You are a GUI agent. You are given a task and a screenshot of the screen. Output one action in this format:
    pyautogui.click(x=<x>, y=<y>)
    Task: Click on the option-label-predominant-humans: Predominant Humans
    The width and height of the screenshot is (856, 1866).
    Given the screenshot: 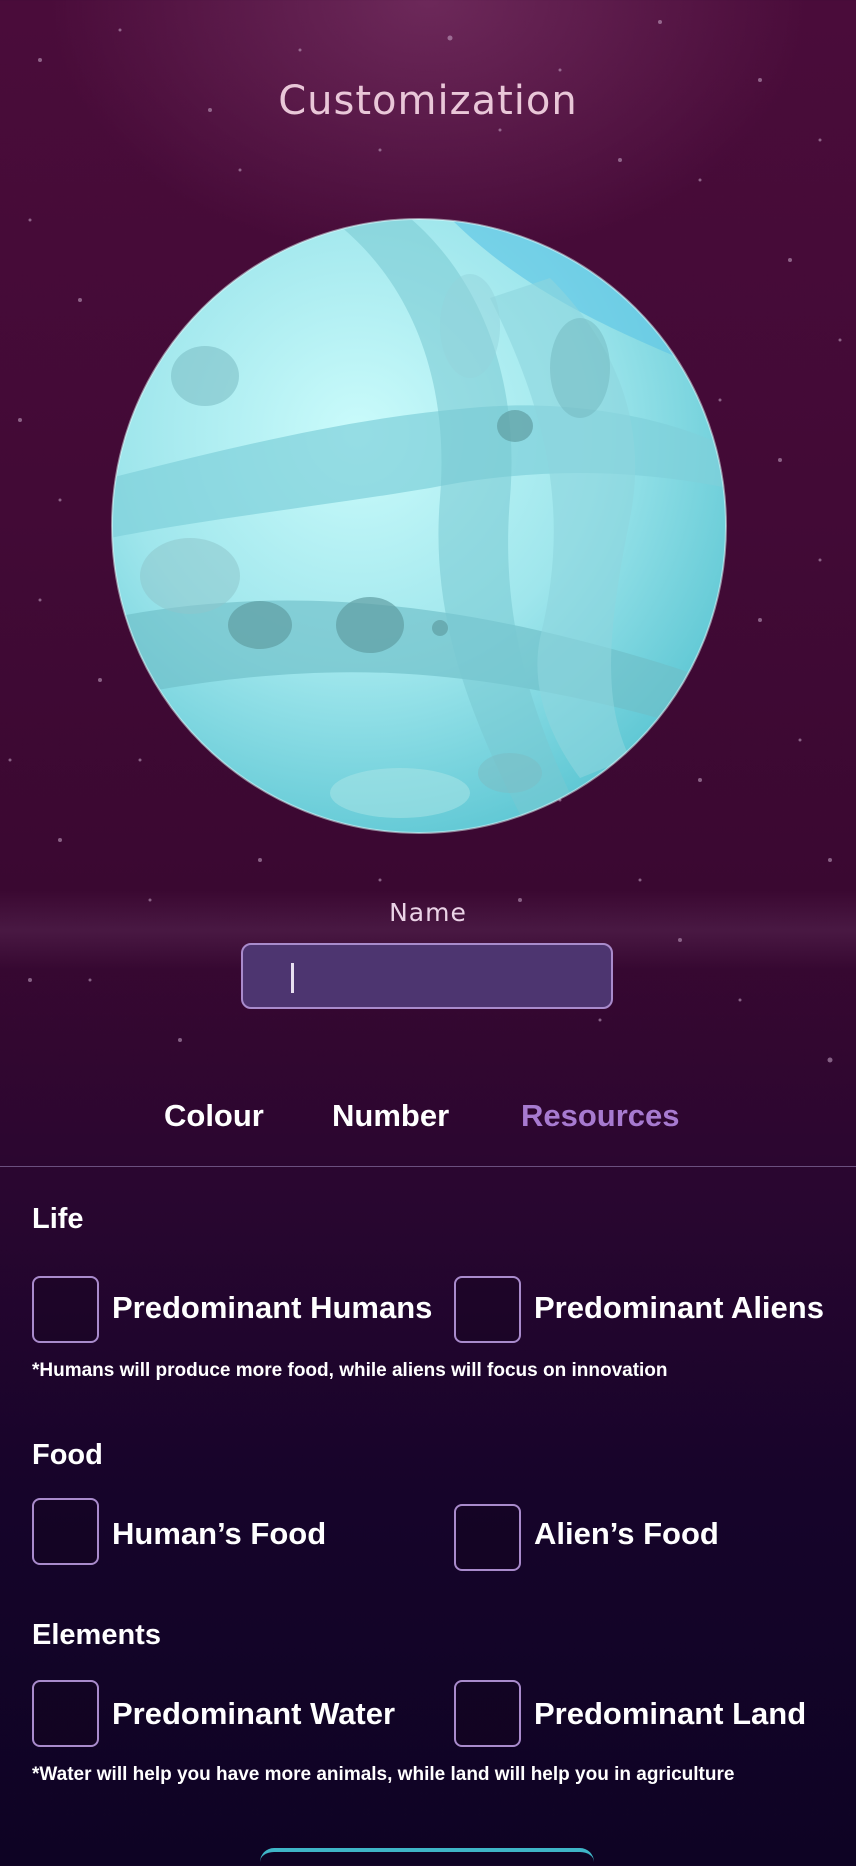 What is the action you would take?
    pyautogui.click(x=272, y=1307)
    